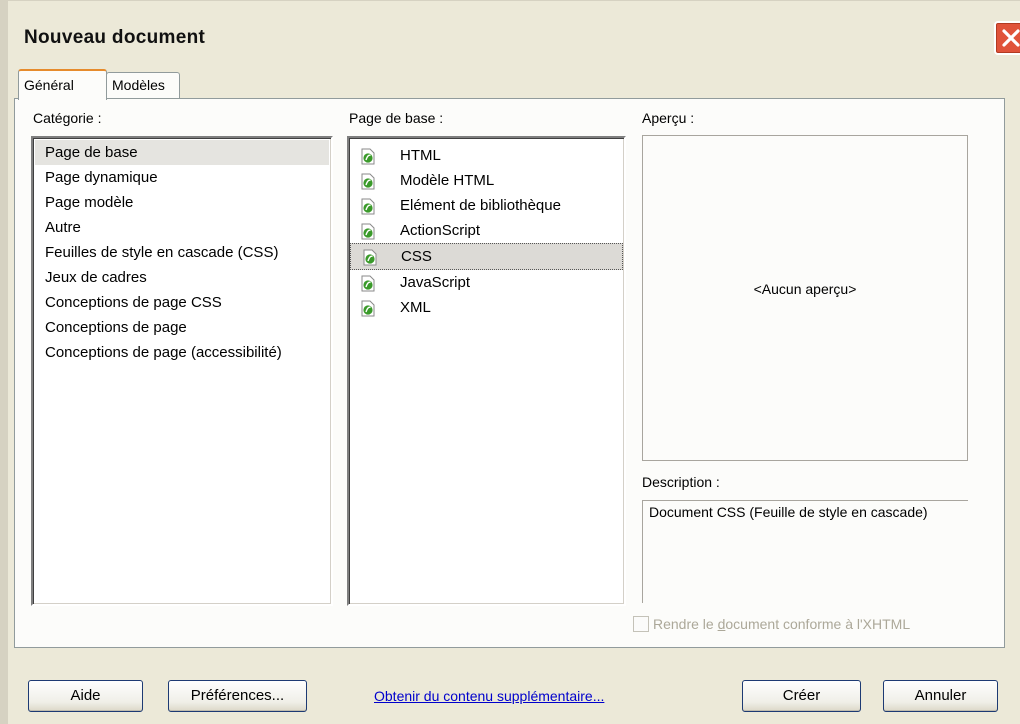 The width and height of the screenshot is (1020, 724). I want to click on close-button, so click(1007, 38).